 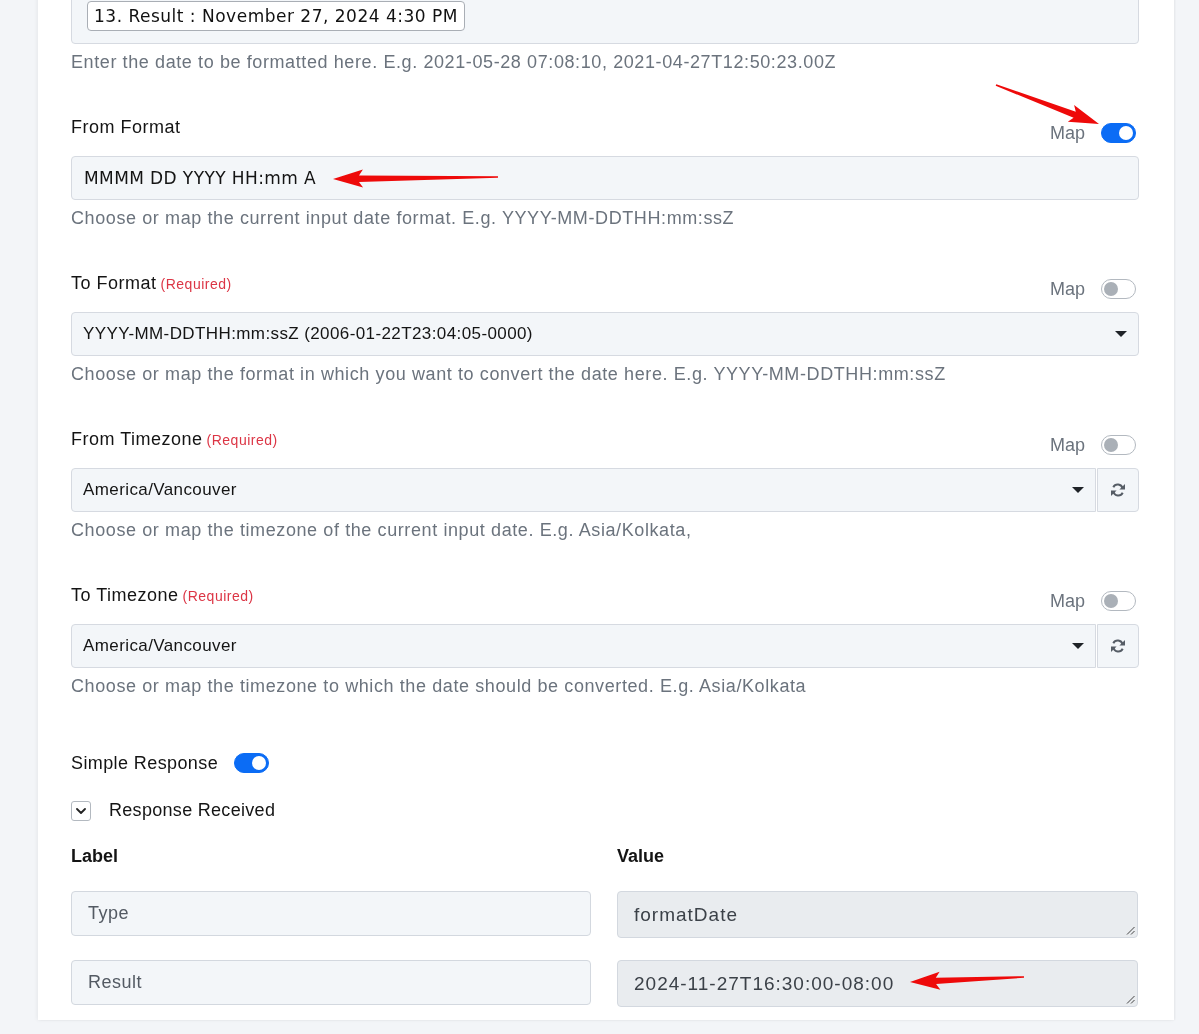 I want to click on section-title: Response Received, so click(x=192, y=810).